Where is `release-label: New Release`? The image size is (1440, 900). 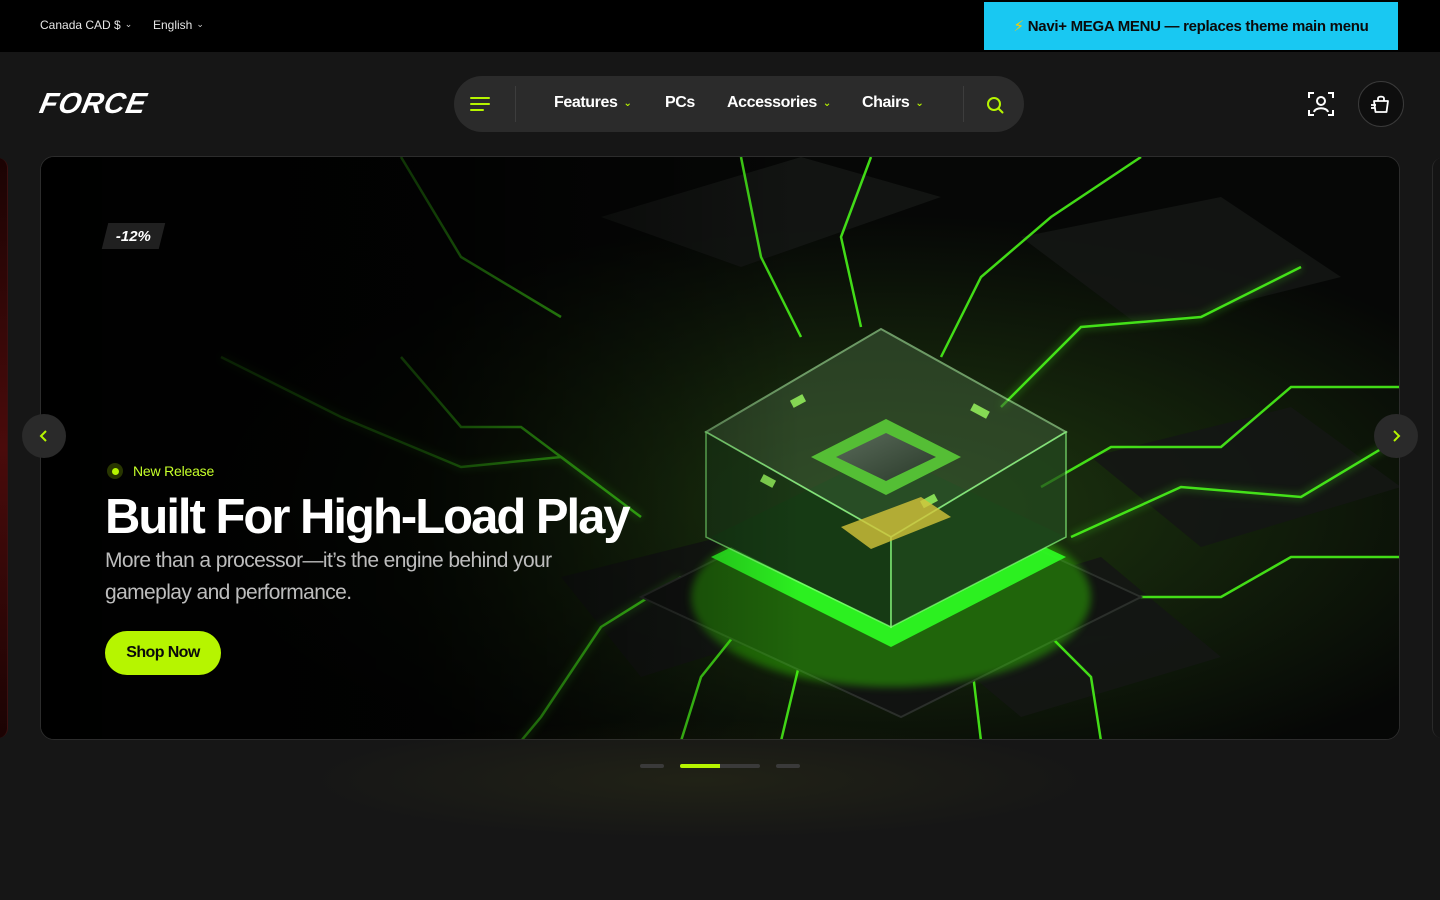
release-label: New Release is located at coordinates (174, 471).